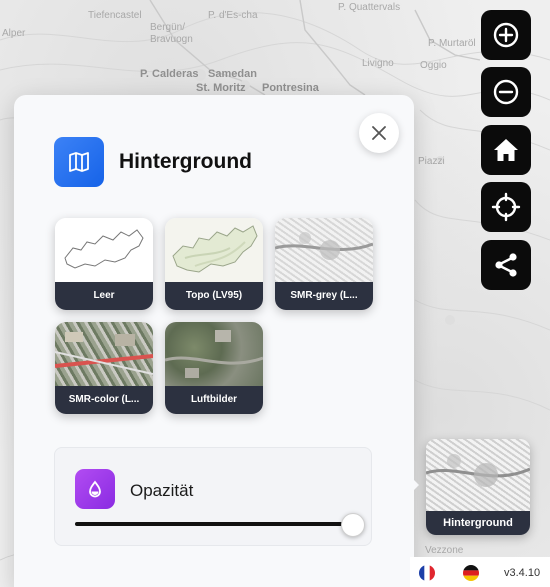  What do you see at coordinates (431, 161) in the screenshot?
I see `map-label: Piazzi` at bounding box center [431, 161].